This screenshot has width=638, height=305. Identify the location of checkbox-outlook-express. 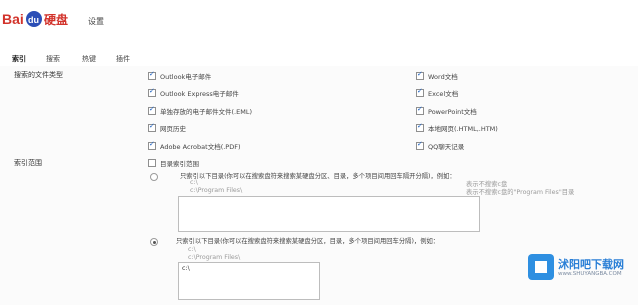
(152, 92).